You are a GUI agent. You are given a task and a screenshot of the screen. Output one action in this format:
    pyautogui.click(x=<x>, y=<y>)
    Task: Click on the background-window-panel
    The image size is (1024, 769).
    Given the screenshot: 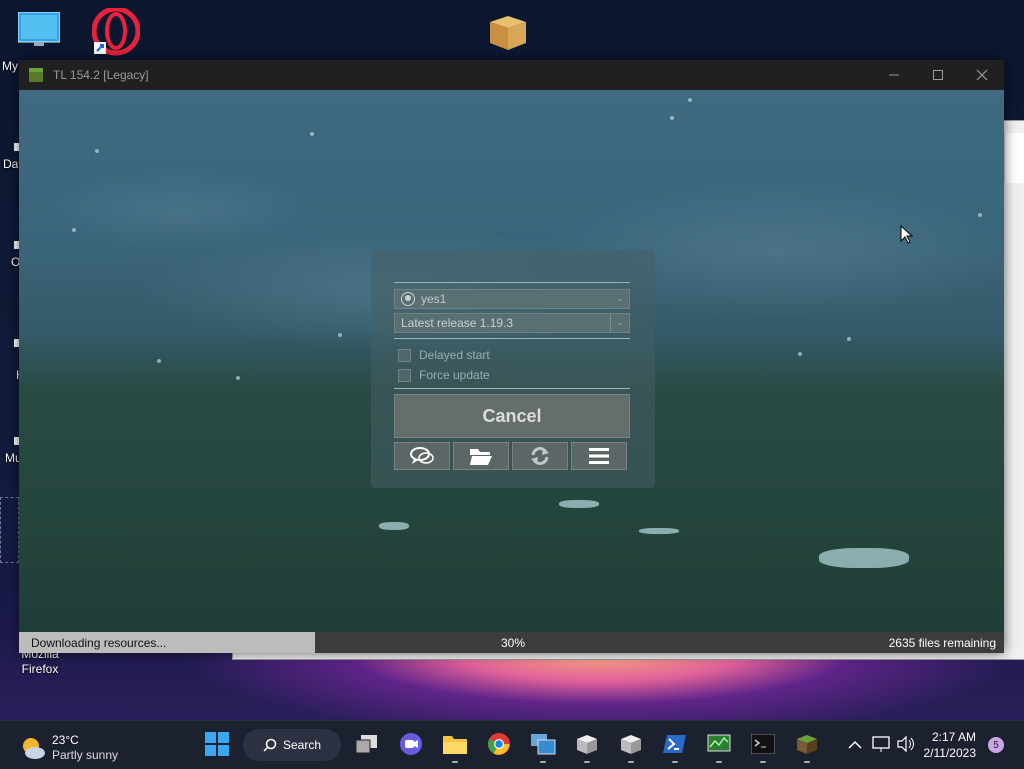 What is the action you would take?
    pyautogui.click(x=1014, y=158)
    